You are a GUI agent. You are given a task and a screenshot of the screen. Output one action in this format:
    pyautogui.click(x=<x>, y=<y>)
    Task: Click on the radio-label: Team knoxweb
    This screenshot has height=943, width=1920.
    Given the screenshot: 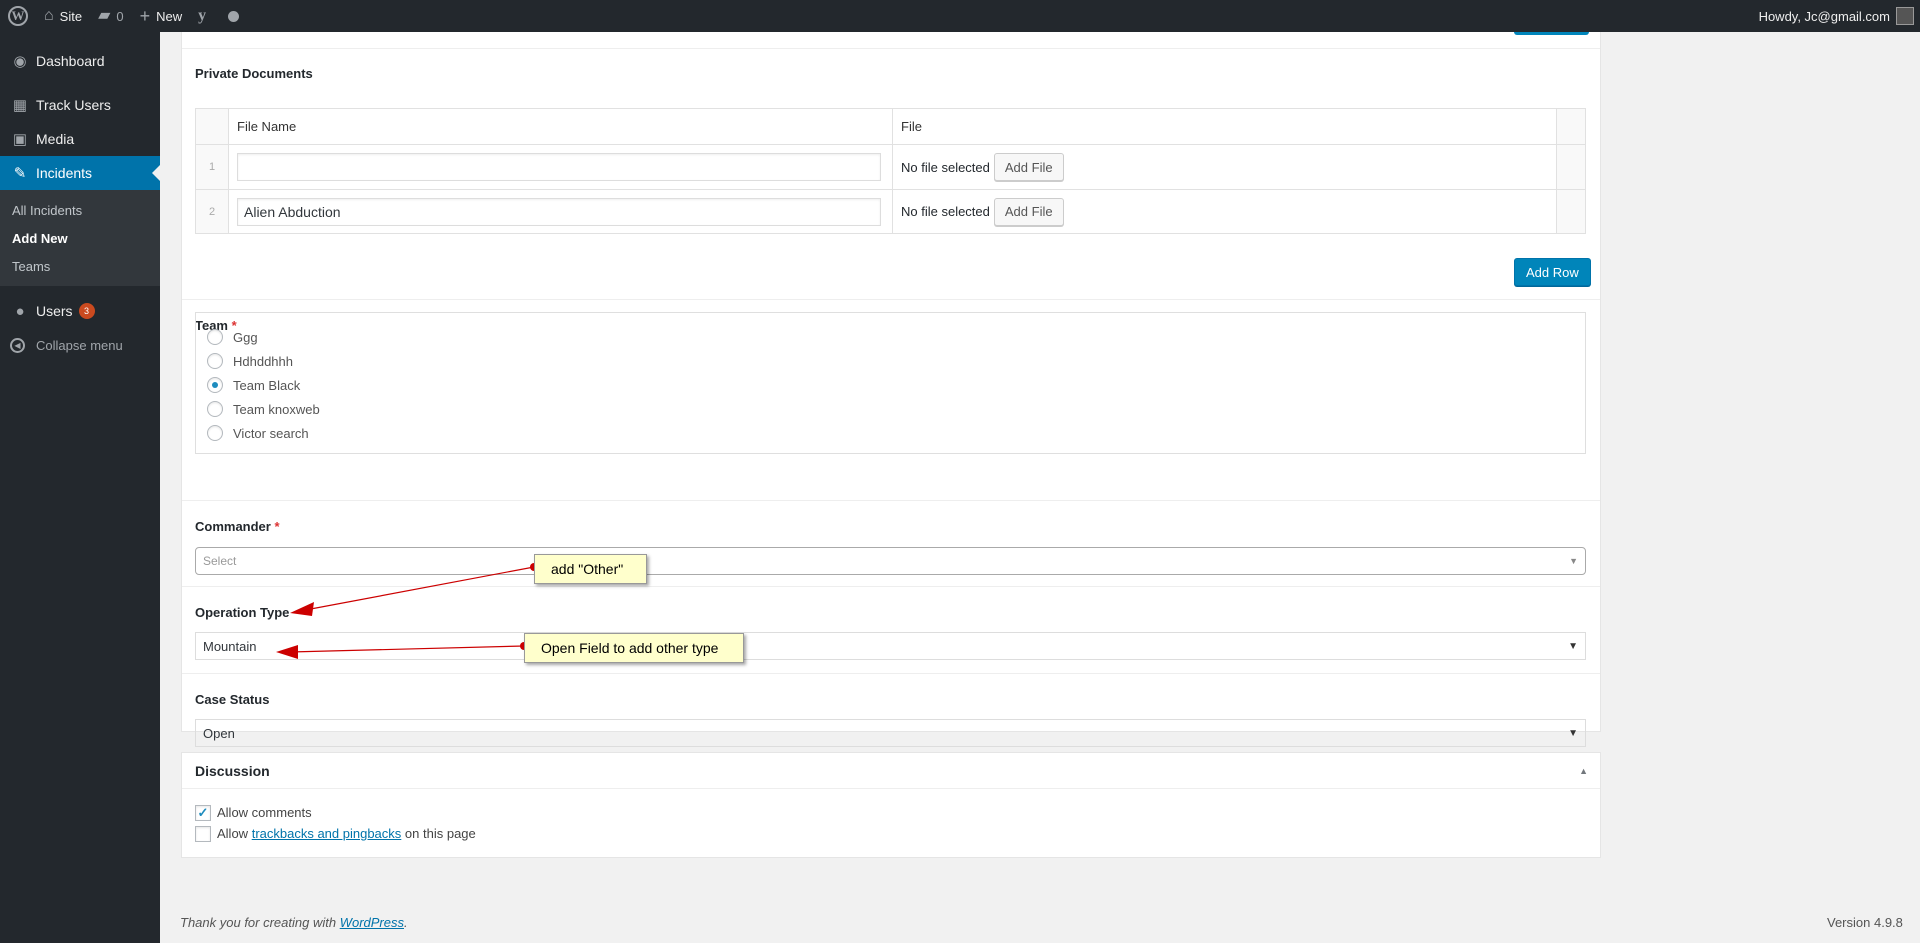 What is the action you would take?
    pyautogui.click(x=276, y=409)
    